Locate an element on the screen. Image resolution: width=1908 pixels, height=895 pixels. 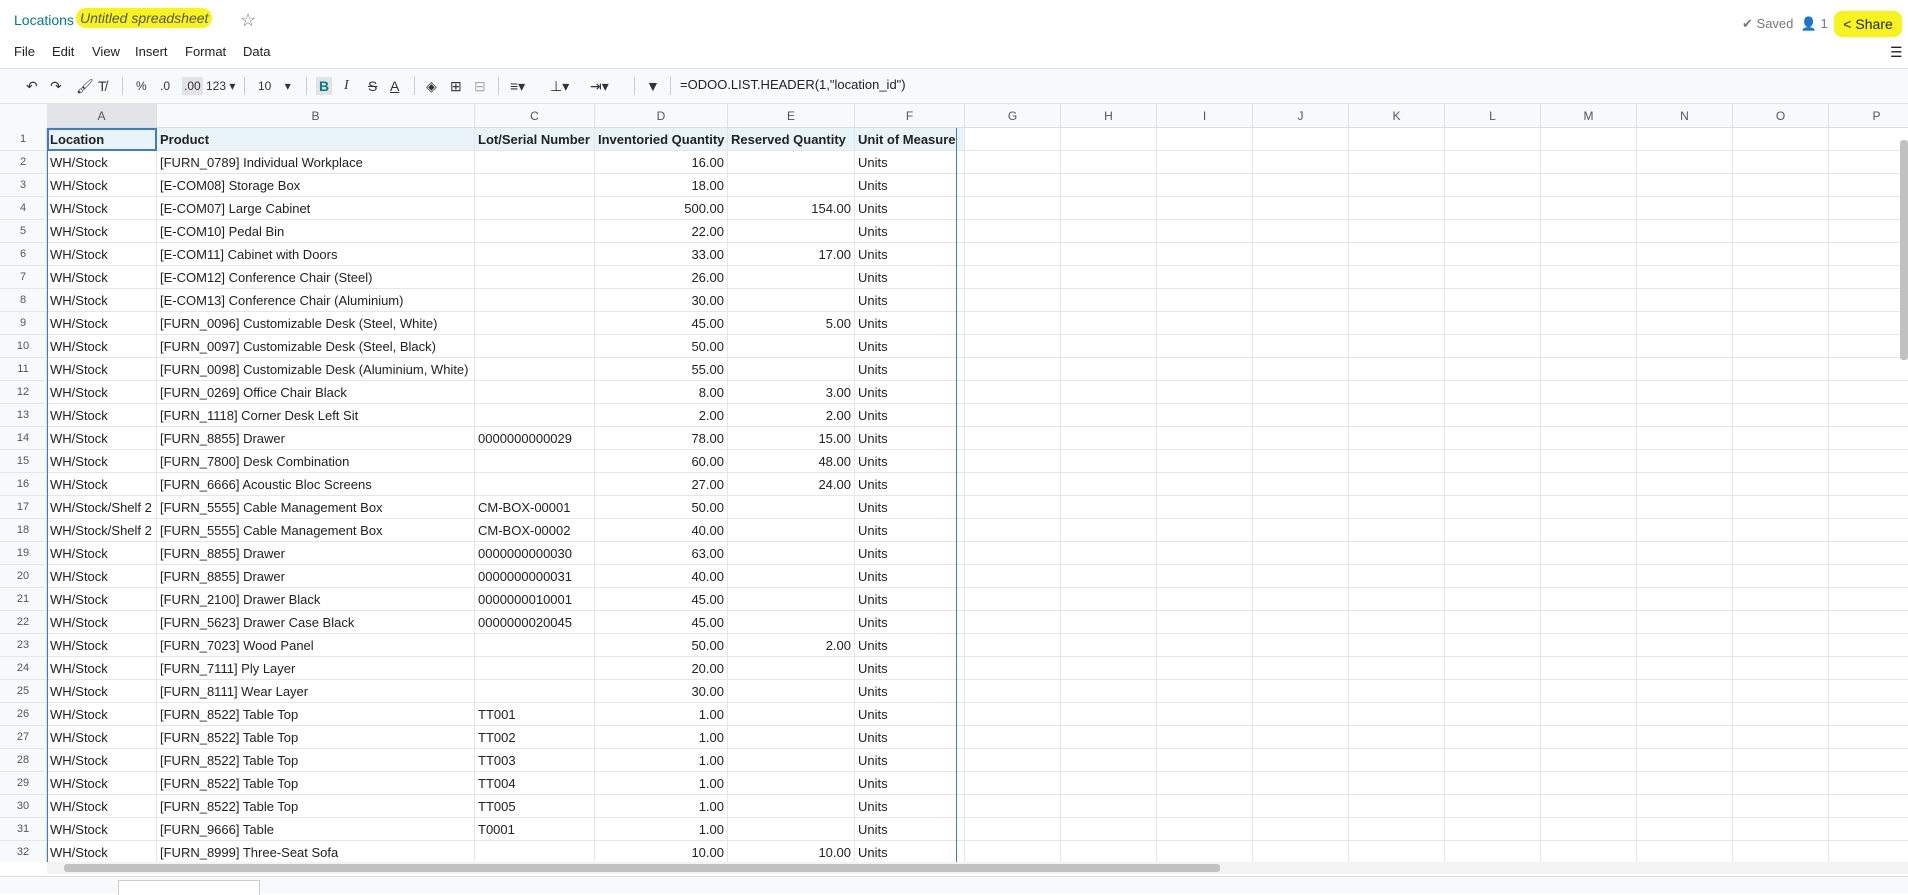
table-cell: TT004 is located at coordinates (535, 783).